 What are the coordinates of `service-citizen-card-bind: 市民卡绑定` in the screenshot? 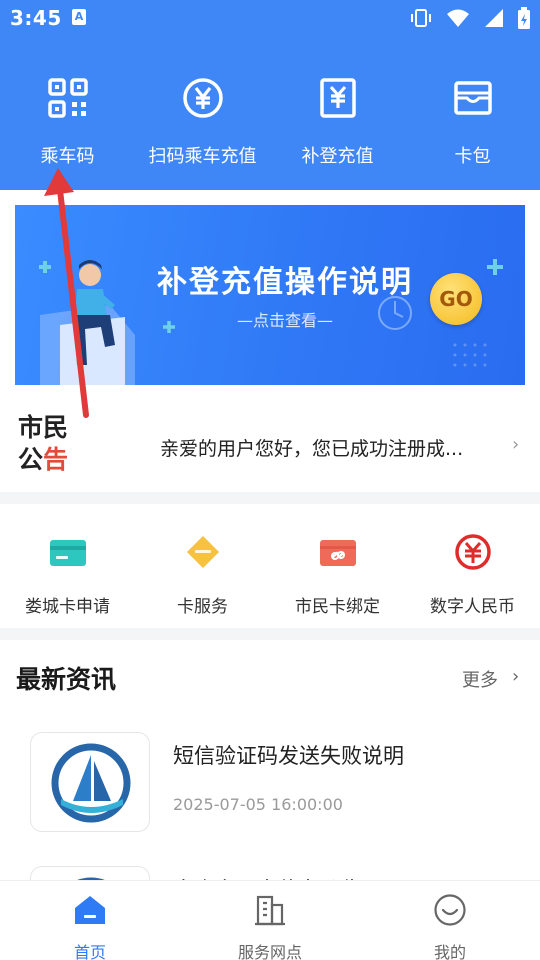 It's located at (337, 575).